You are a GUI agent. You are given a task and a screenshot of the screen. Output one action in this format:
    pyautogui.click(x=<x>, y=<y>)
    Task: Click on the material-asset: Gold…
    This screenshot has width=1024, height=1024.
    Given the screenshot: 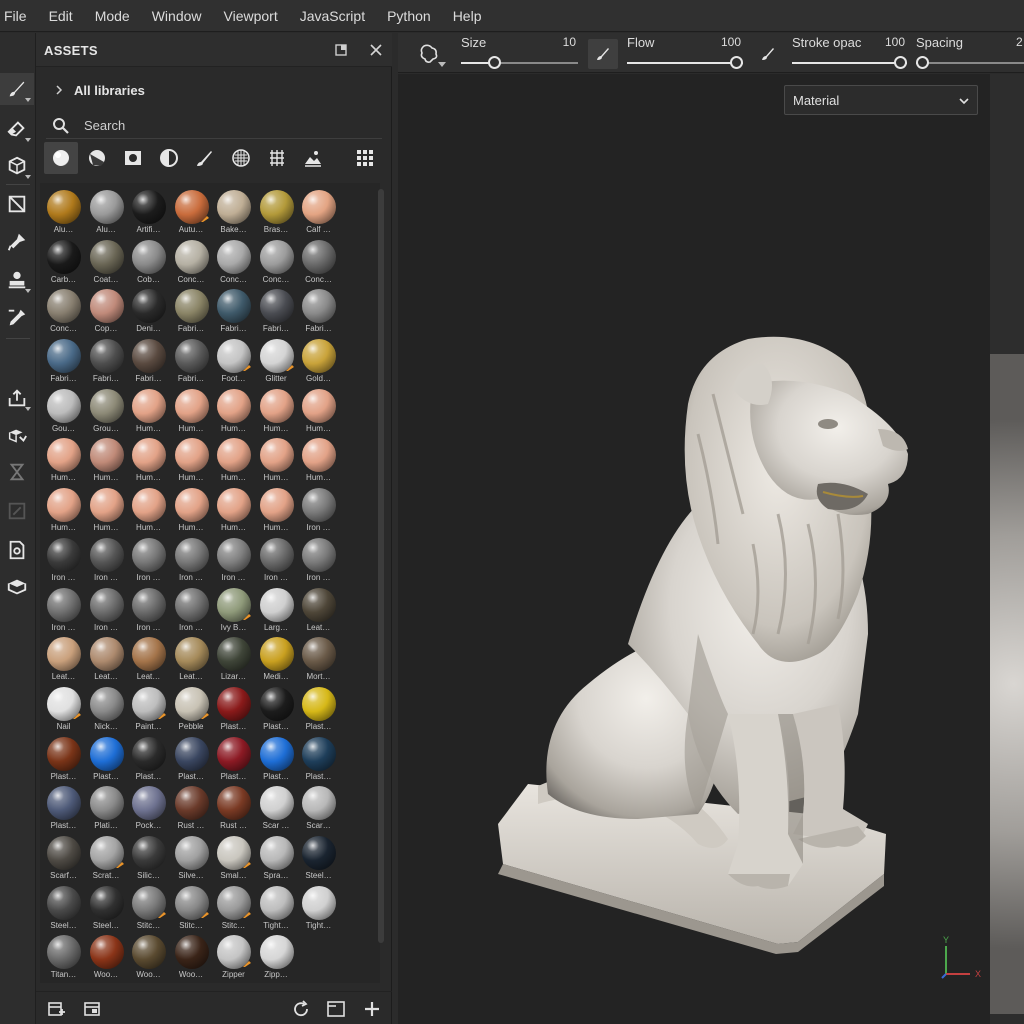 What is the action you would take?
    pyautogui.click(x=318, y=363)
    